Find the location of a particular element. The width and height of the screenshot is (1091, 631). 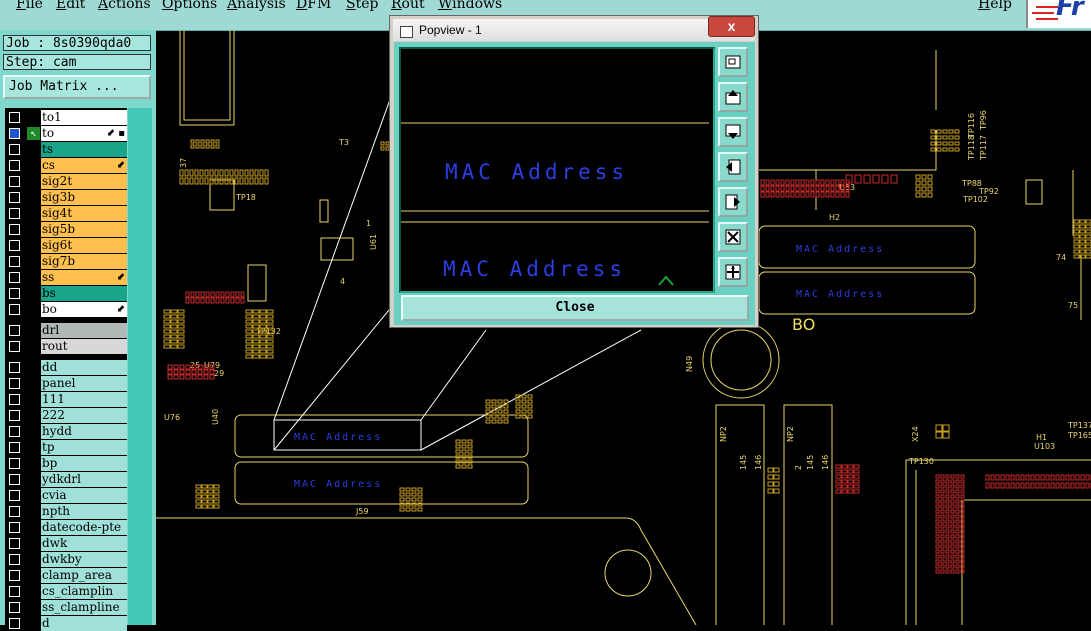

layer-name: 222 is located at coordinates (84, 415).